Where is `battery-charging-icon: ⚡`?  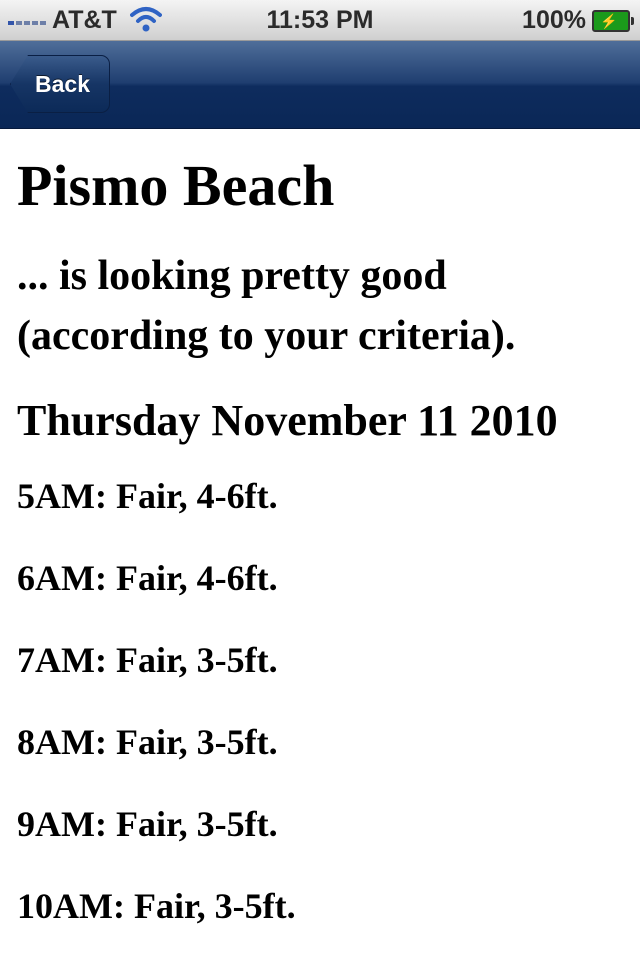
battery-charging-icon: ⚡ is located at coordinates (613, 21).